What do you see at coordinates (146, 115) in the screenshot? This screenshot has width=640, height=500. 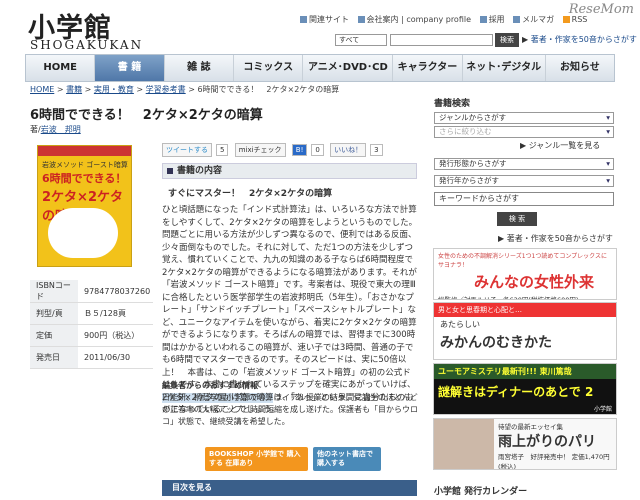 I see `page-title: 6時間でできる！ 2ケタ×2ケタの暗算` at bounding box center [146, 115].